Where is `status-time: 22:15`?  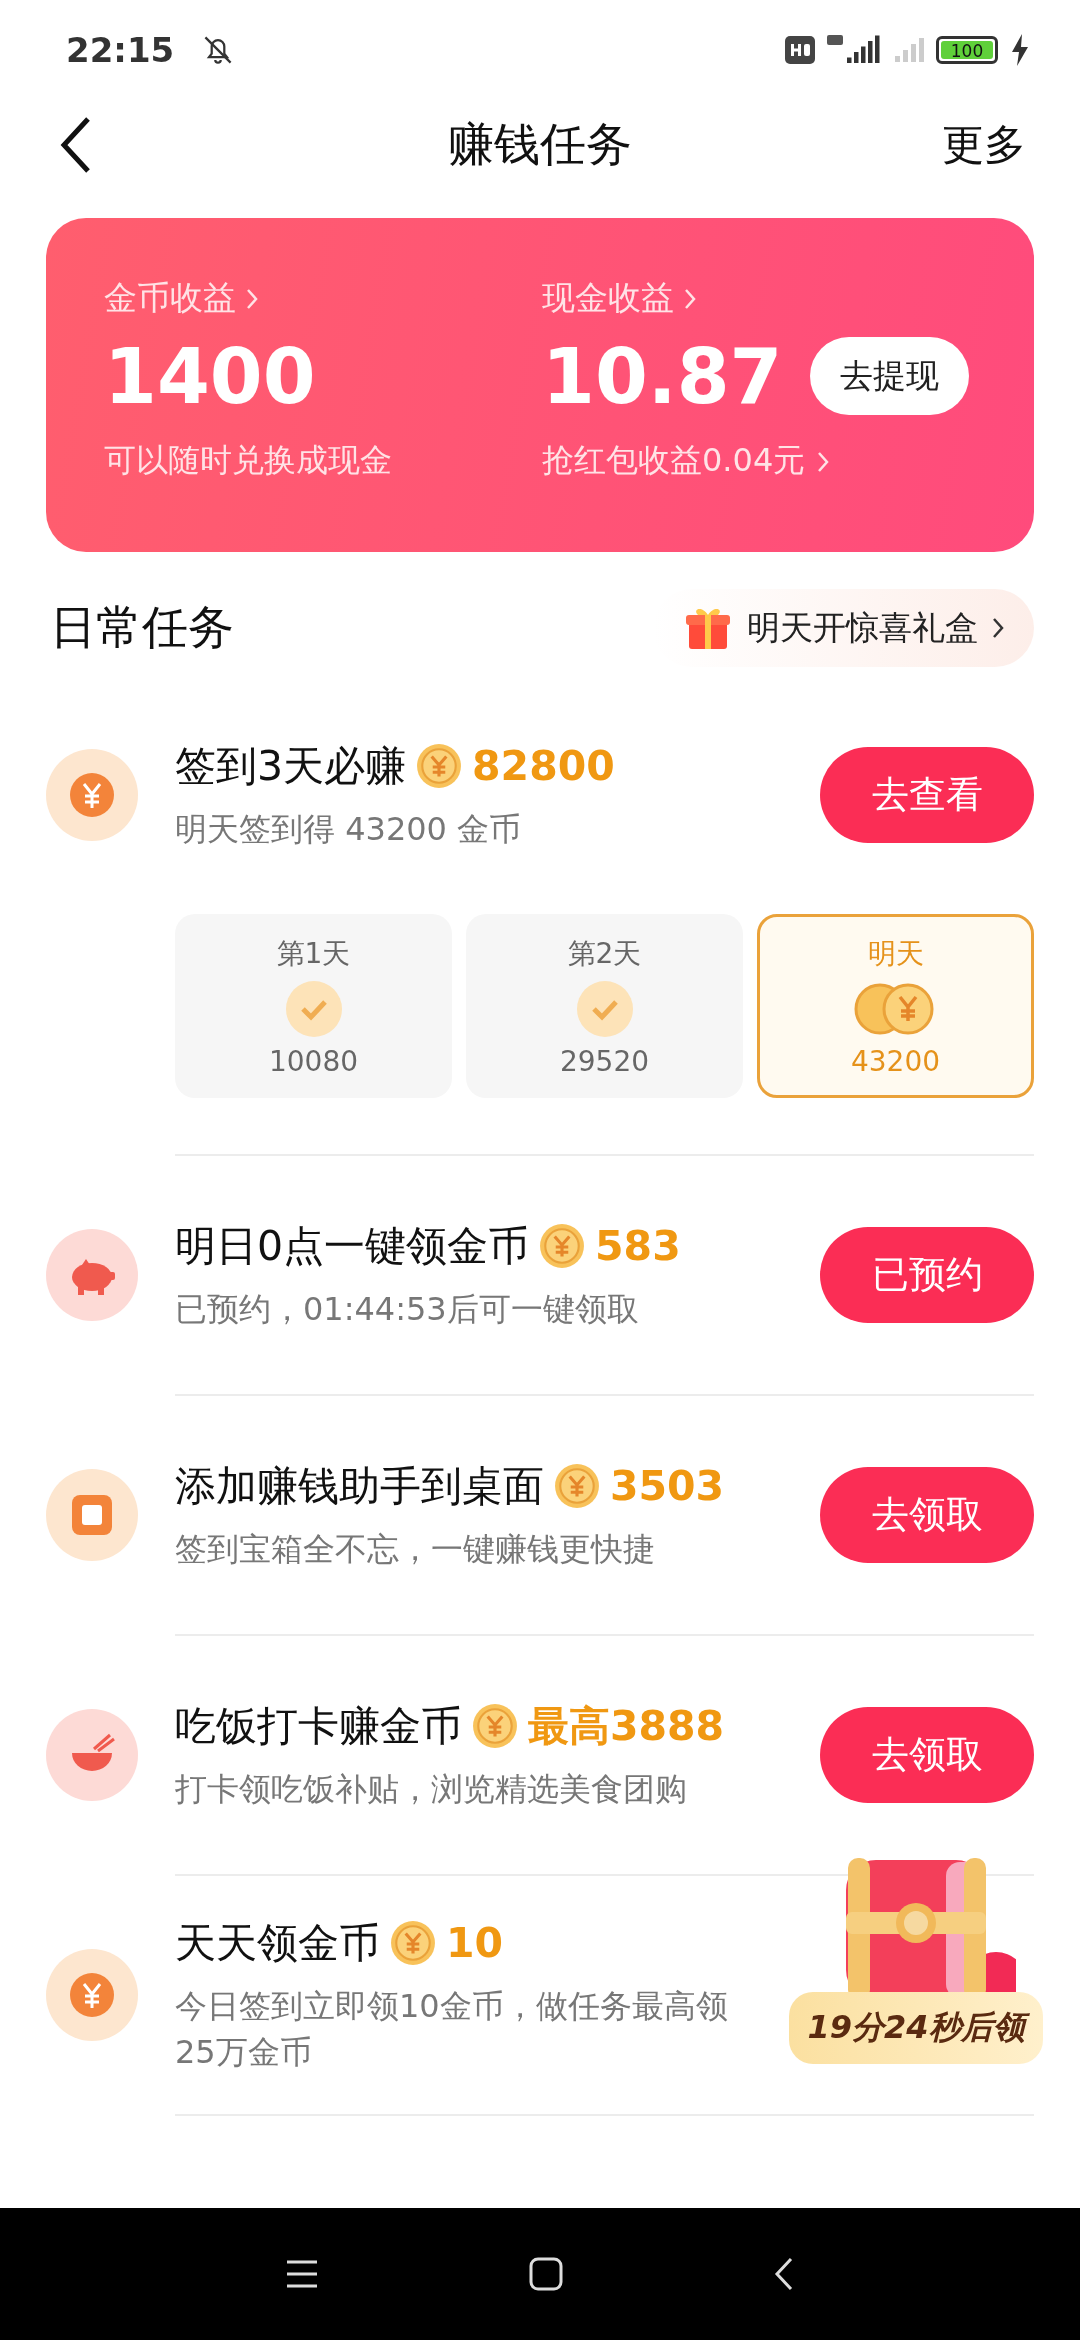
status-time: 22:15 is located at coordinates (120, 50).